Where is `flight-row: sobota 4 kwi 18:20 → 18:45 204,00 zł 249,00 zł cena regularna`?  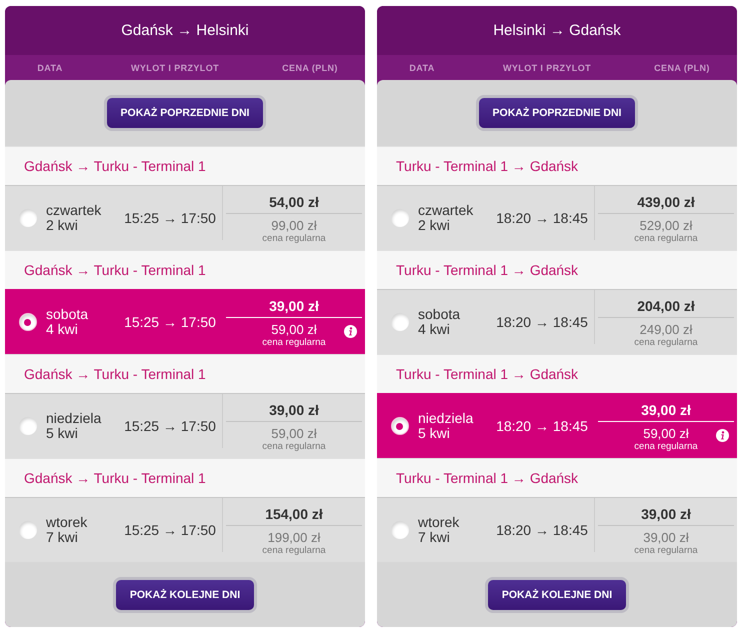 flight-row: sobota 4 kwi 18:20 → 18:45 204,00 zł 249,00 zł cena regularna is located at coordinates (557, 321).